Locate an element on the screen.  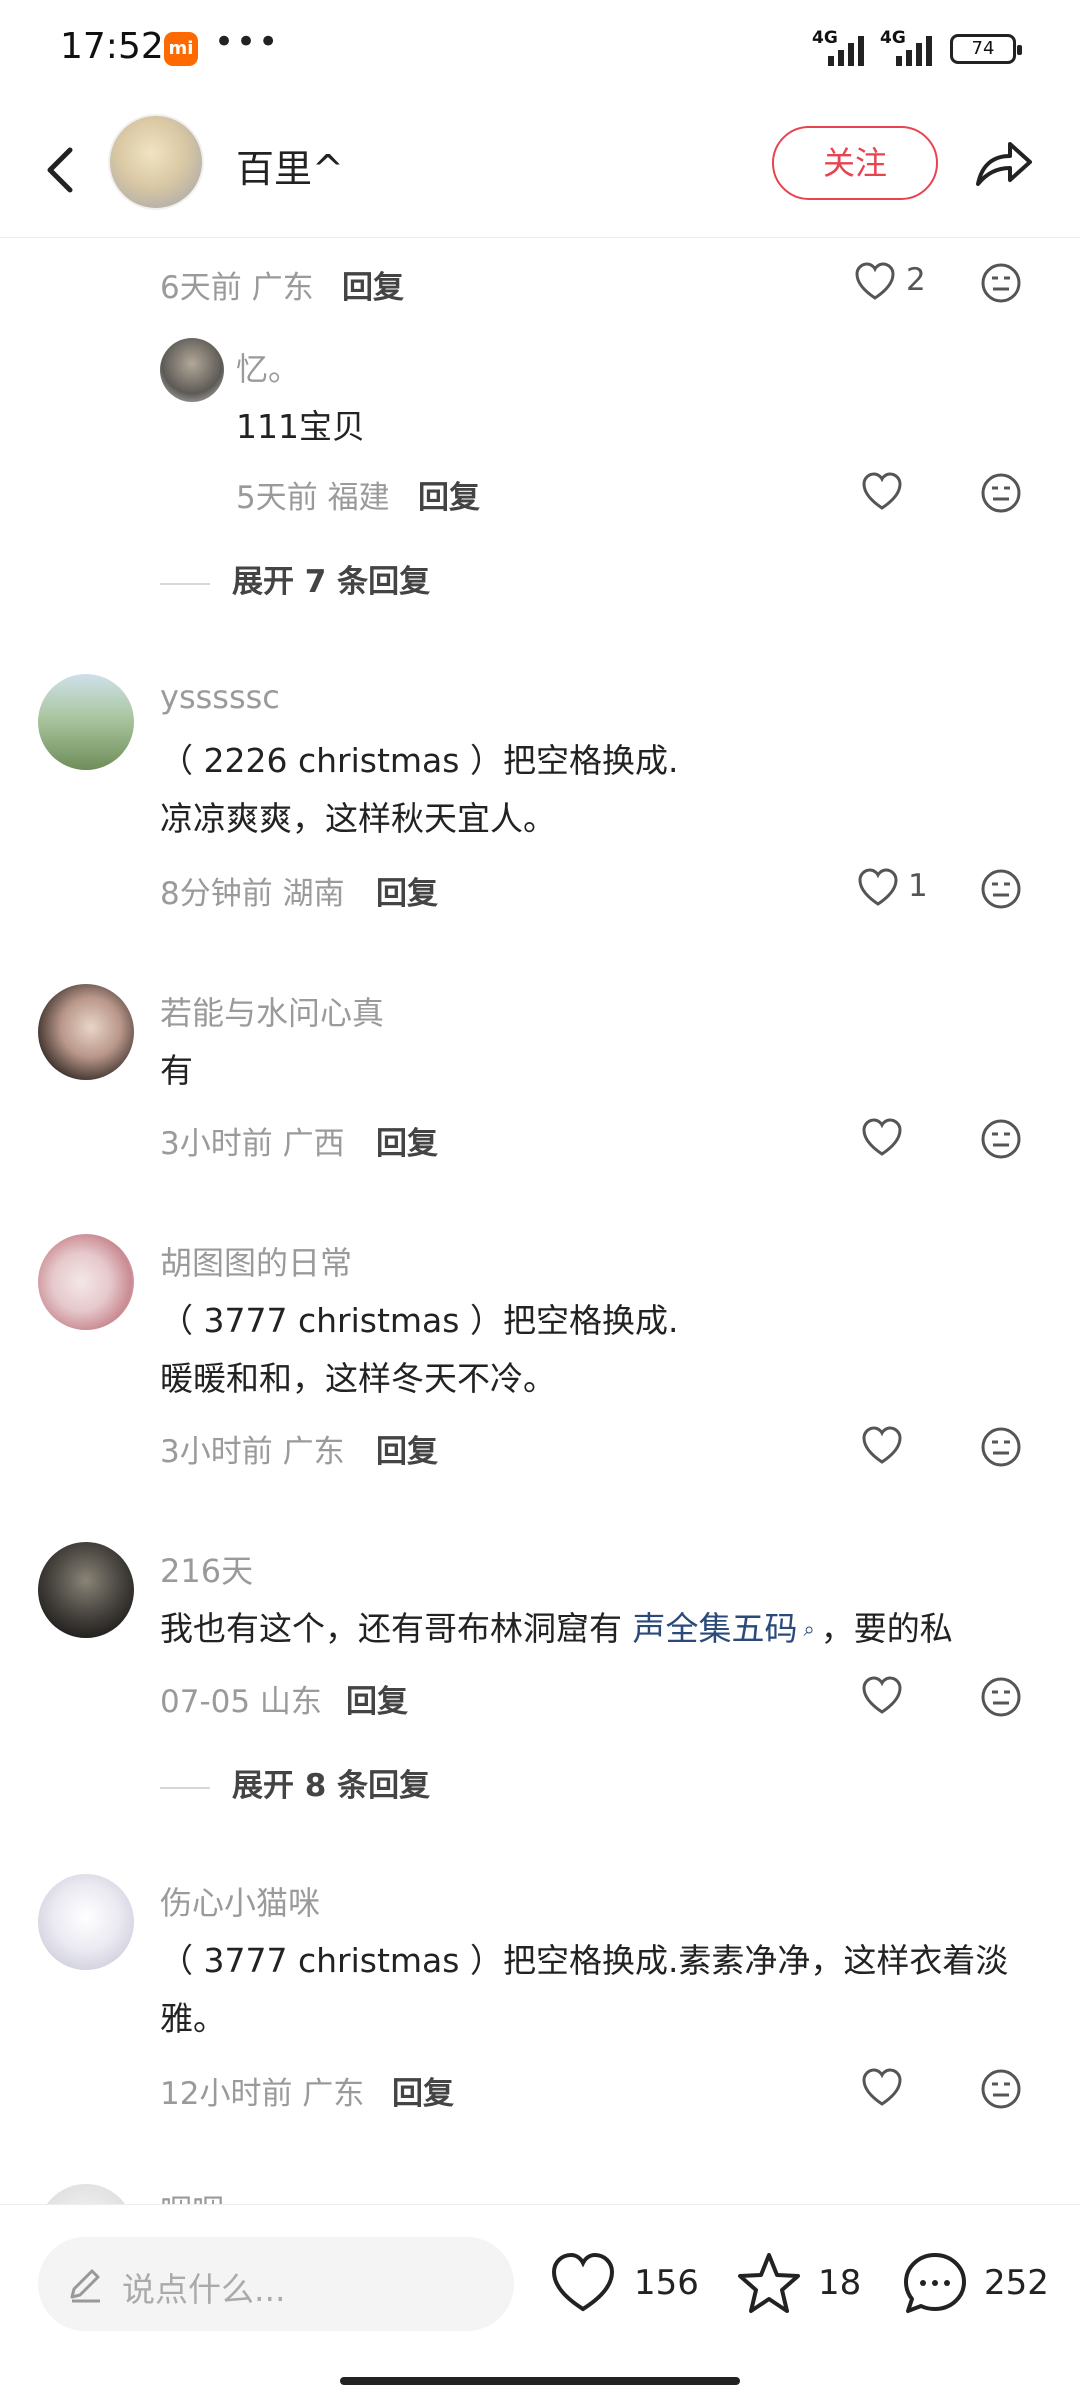
like-count: 2 is located at coordinates (916, 280).